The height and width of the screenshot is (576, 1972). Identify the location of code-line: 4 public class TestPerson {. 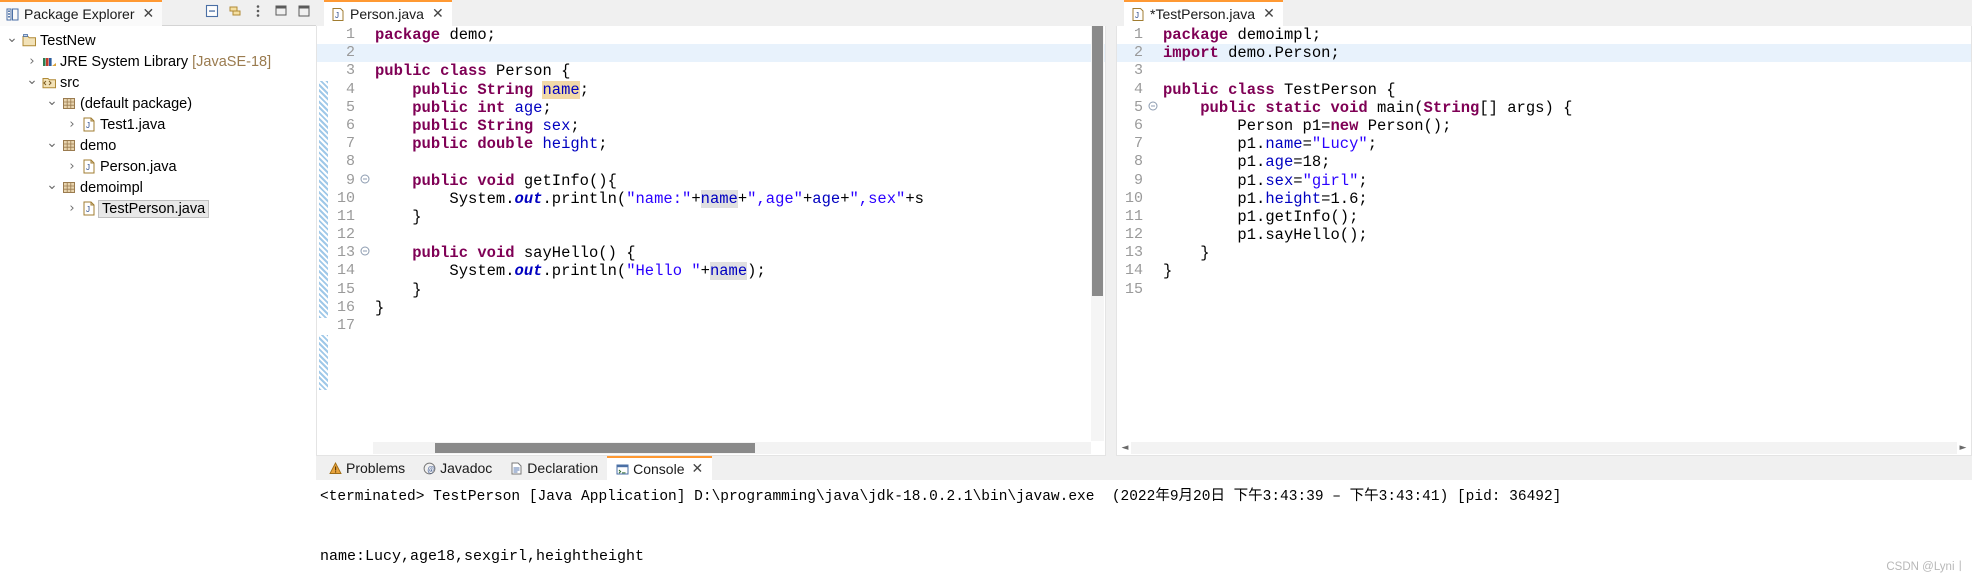
(1544, 90).